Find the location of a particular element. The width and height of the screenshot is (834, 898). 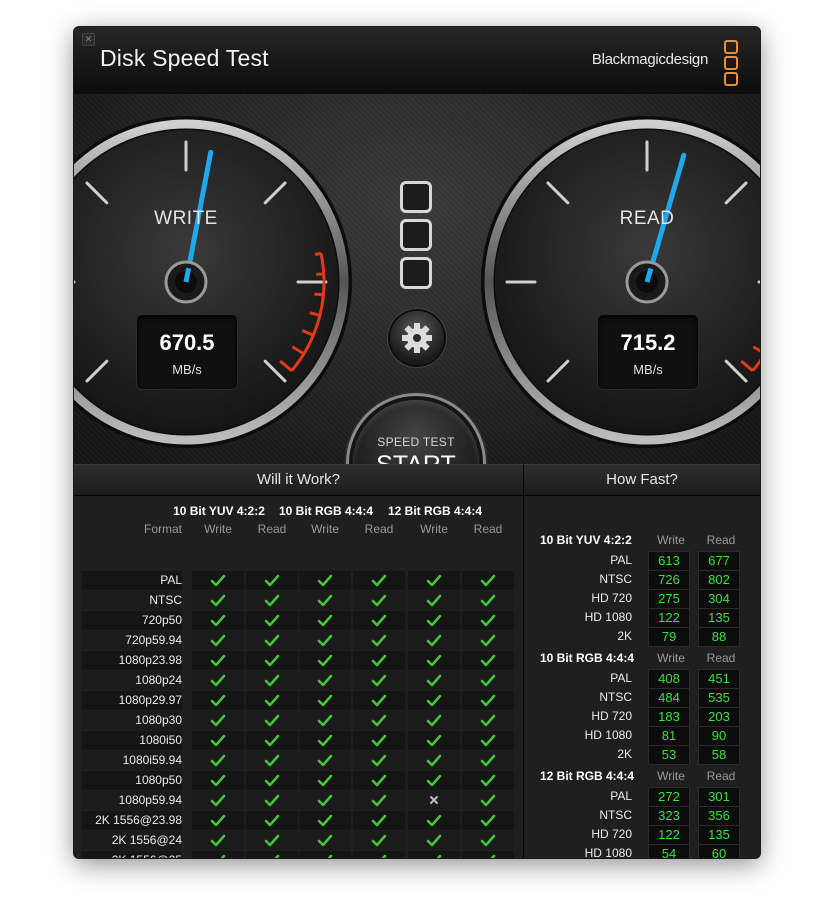

table-row: 1080p50 is located at coordinates (298, 780).